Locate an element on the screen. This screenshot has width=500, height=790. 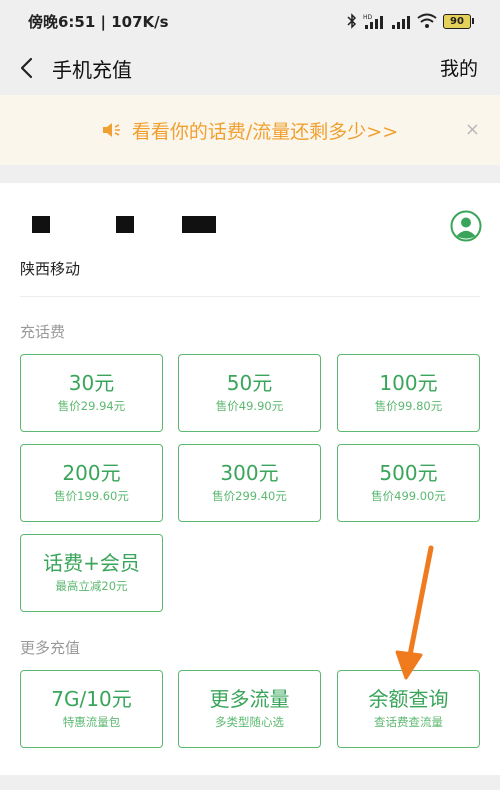
recharge-price: 售价299.40元 is located at coordinates (249, 496).